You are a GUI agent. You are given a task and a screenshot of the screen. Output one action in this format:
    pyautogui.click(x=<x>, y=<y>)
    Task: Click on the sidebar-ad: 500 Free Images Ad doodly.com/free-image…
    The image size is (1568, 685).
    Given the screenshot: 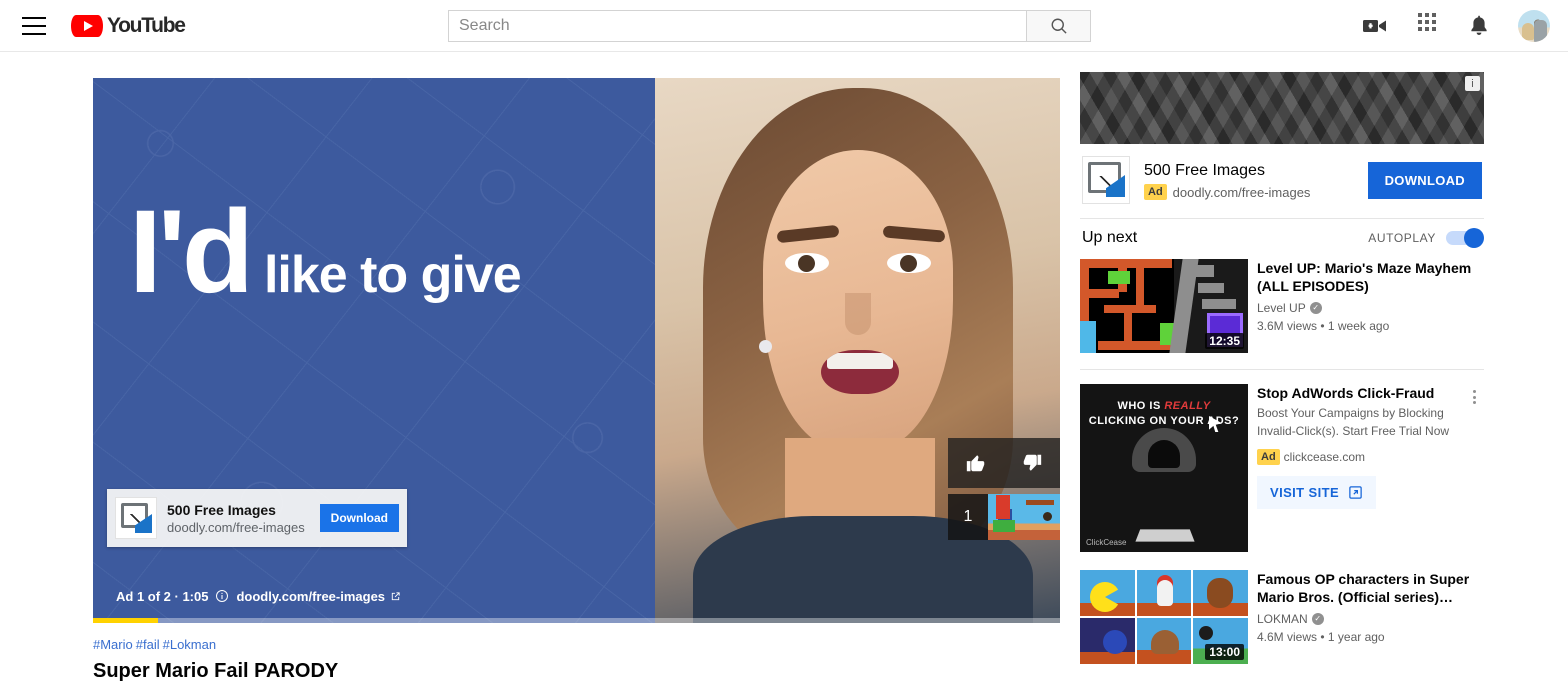 What is the action you would take?
    pyautogui.click(x=1282, y=181)
    